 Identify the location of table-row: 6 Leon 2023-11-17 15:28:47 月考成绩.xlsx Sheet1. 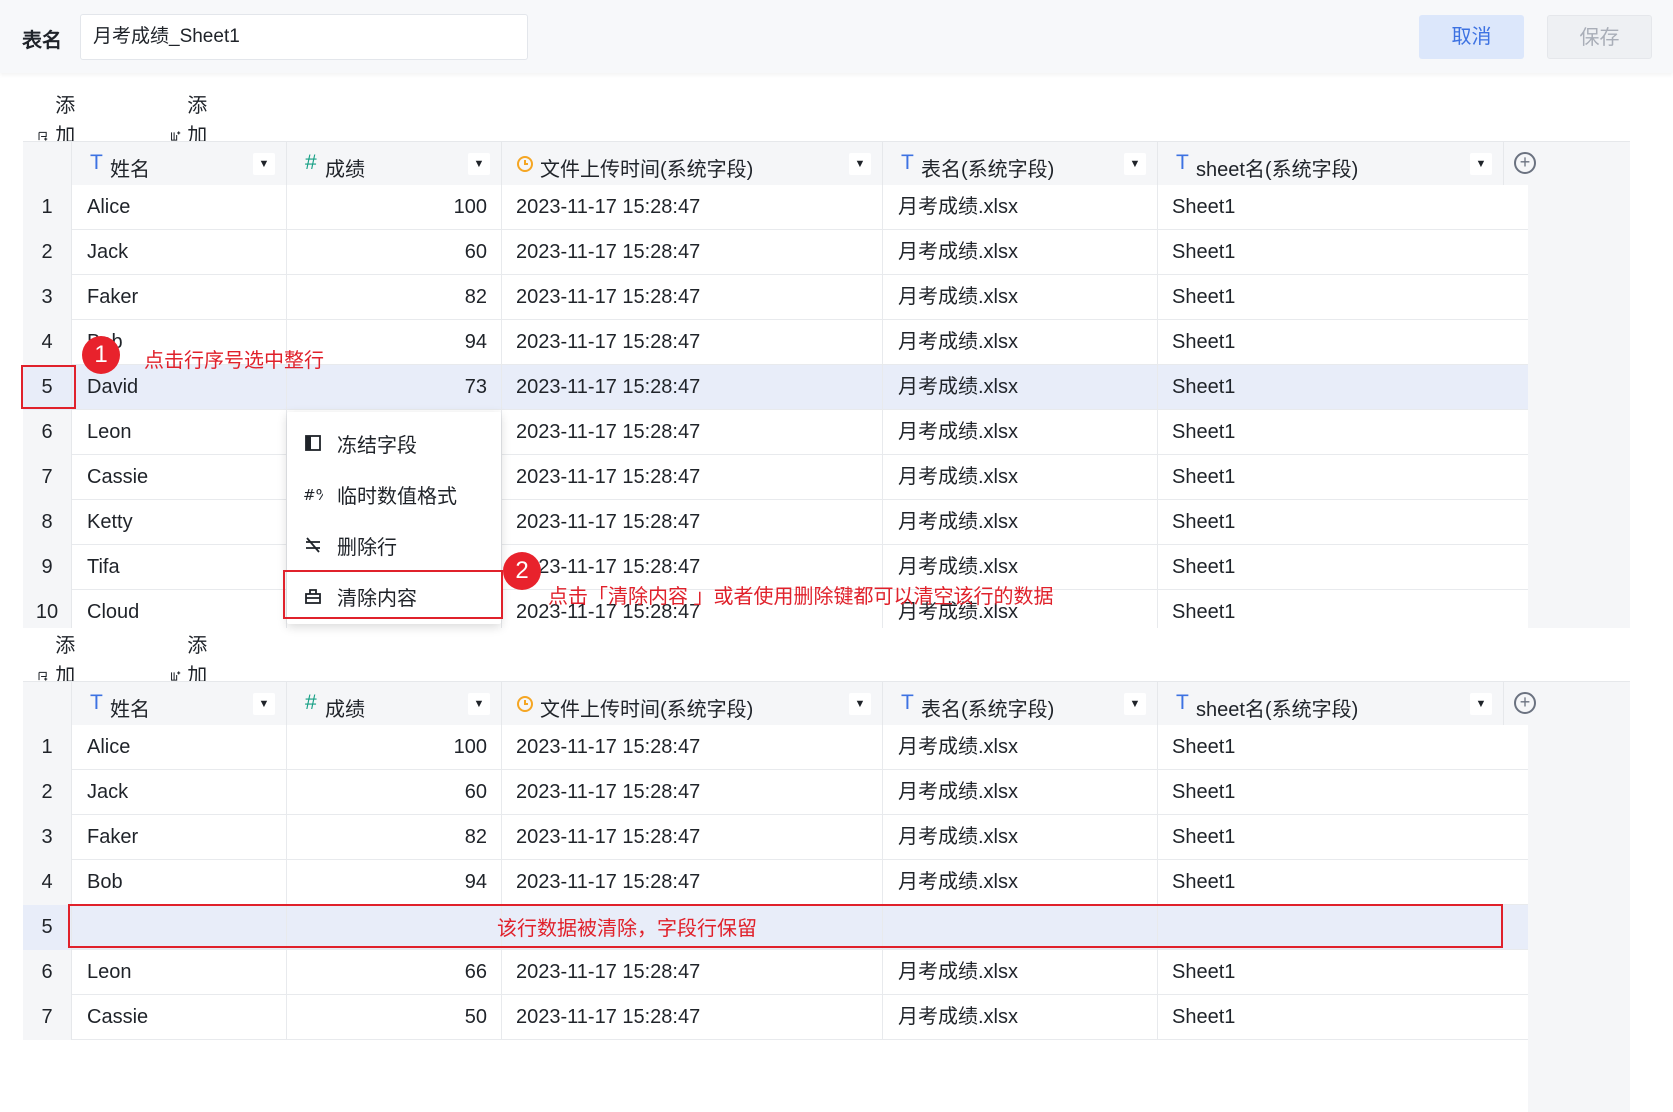
(775, 432).